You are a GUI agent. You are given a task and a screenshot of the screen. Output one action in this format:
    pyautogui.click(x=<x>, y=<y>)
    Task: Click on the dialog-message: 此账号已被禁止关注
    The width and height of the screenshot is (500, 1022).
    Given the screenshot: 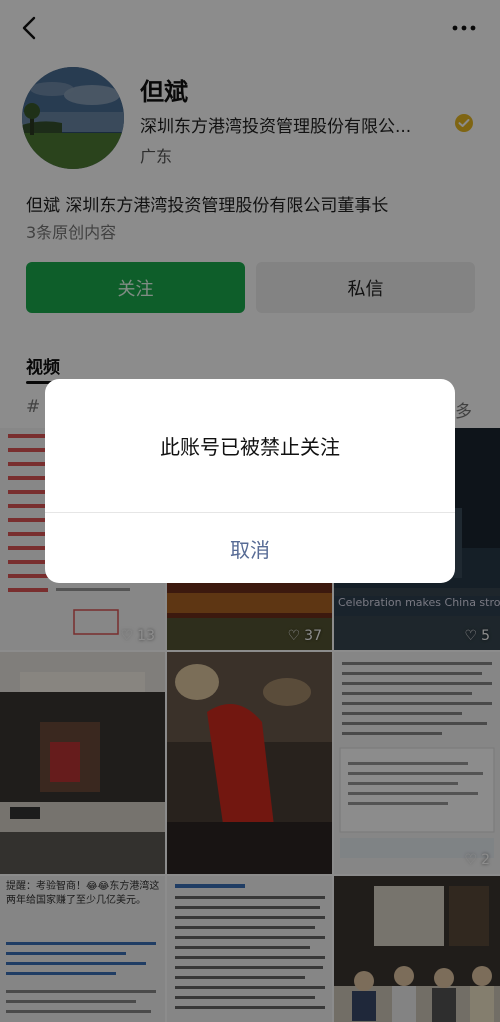 What is the action you would take?
    pyautogui.click(x=250, y=447)
    